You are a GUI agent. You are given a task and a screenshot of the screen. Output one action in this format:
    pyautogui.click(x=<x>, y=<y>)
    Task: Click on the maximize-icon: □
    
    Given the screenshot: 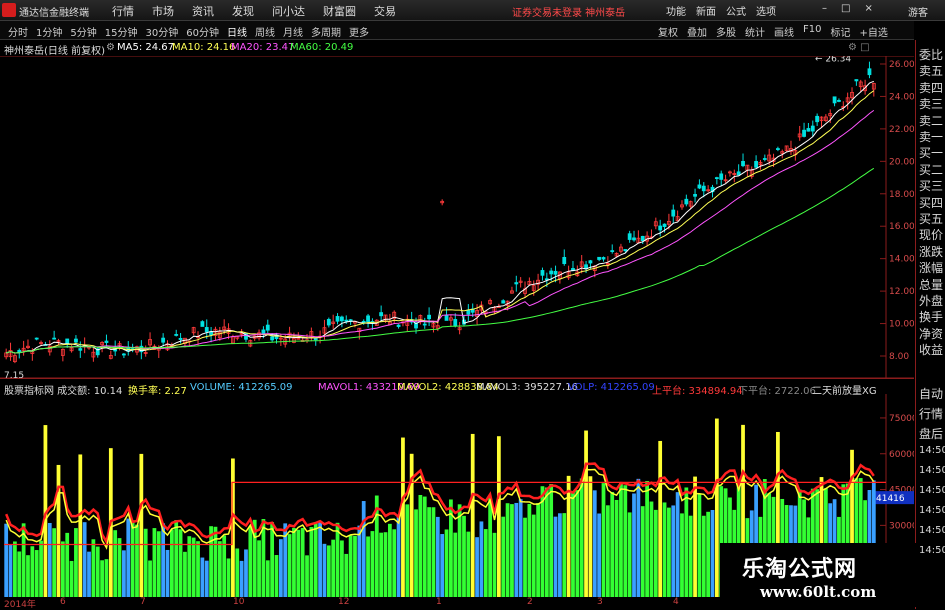 What is the action you would take?
    pyautogui.click(x=845, y=8)
    